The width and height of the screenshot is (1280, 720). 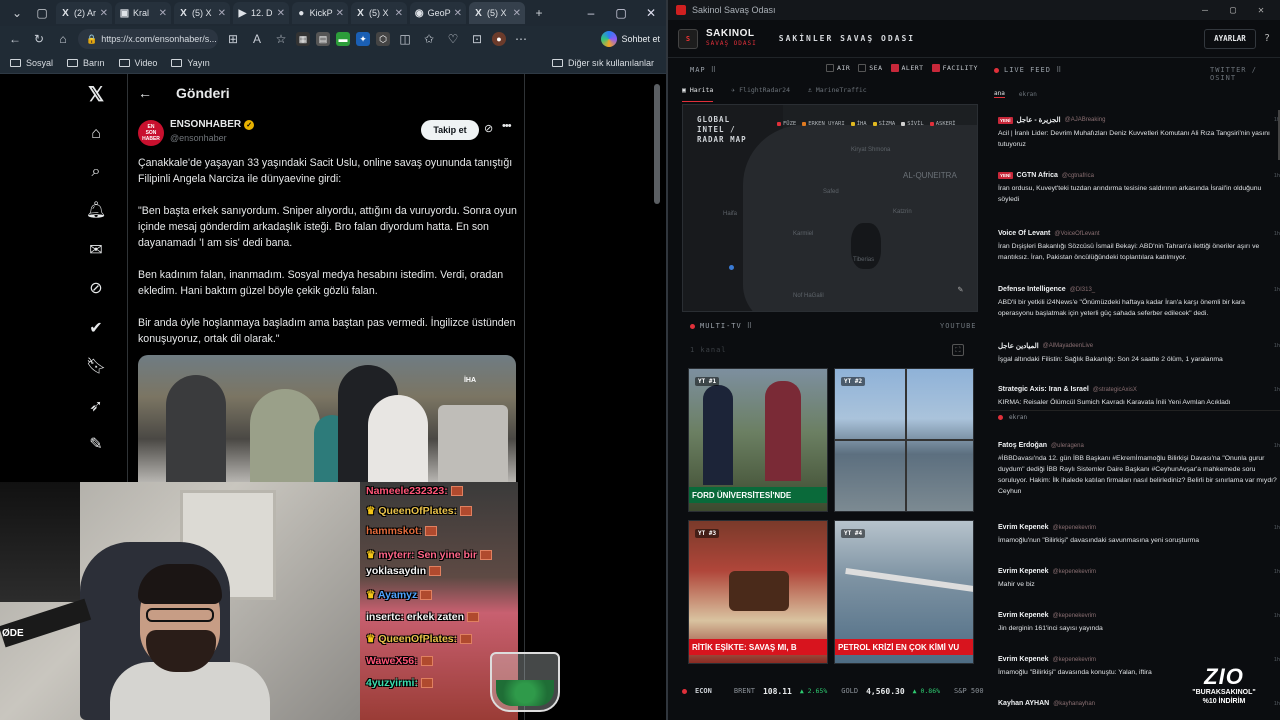 I want to click on browser-tab: ● KickP ✕, so click(x=320, y=13).